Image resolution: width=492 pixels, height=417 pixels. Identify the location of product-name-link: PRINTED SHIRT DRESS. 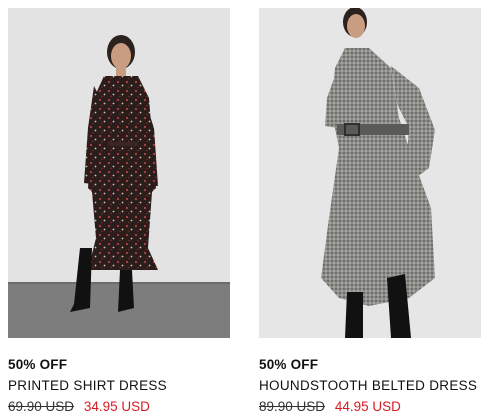
(119, 386).